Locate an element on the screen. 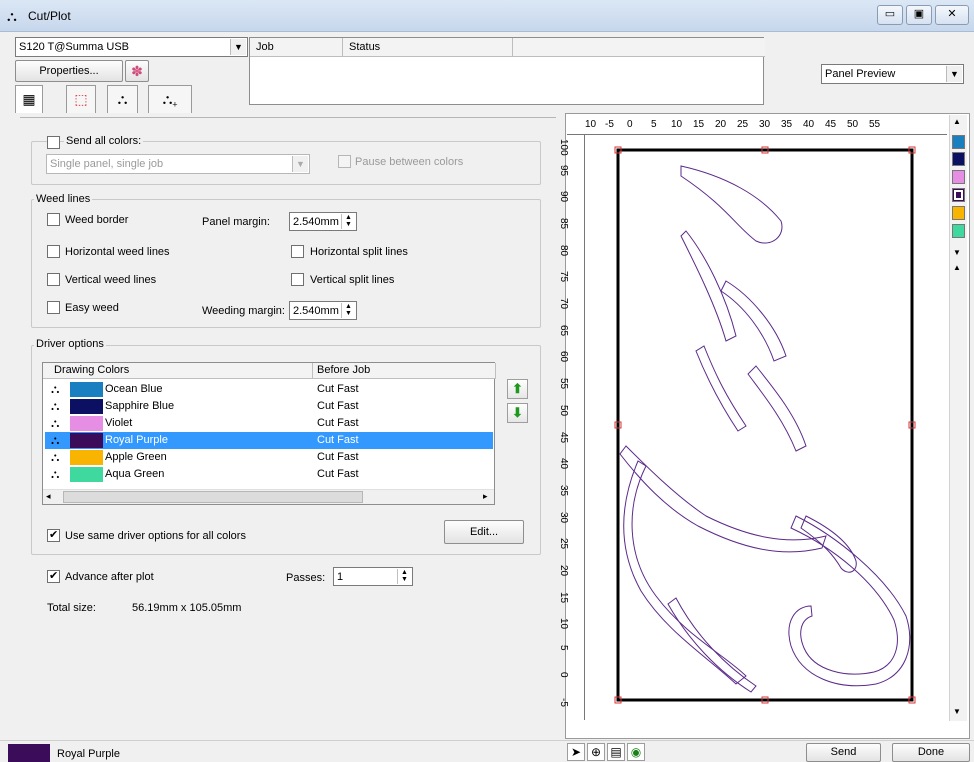 Image resolution: width=974 pixels, height=762 pixels. send-all-checkbox is located at coordinates (53, 142).